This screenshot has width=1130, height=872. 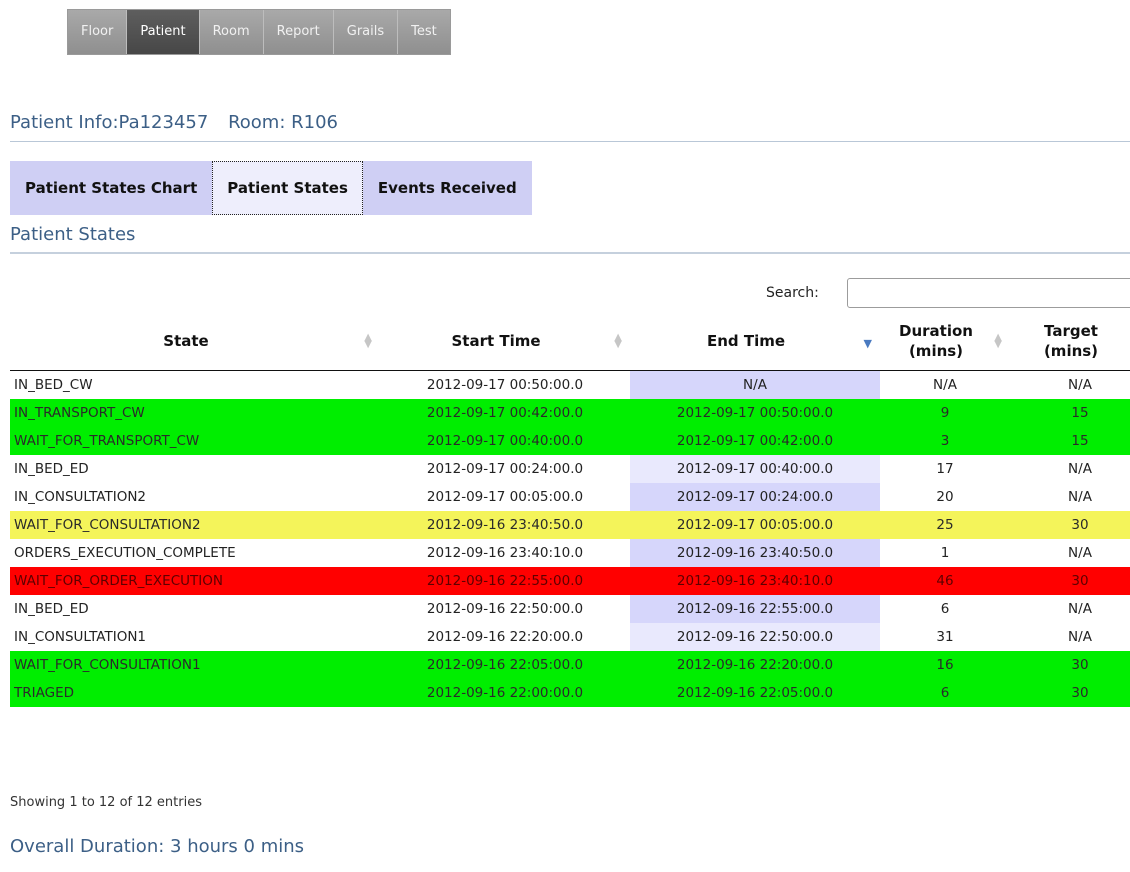 I want to click on end-time-cell: 2012-09-17 00:50:00.0, so click(x=755, y=413).